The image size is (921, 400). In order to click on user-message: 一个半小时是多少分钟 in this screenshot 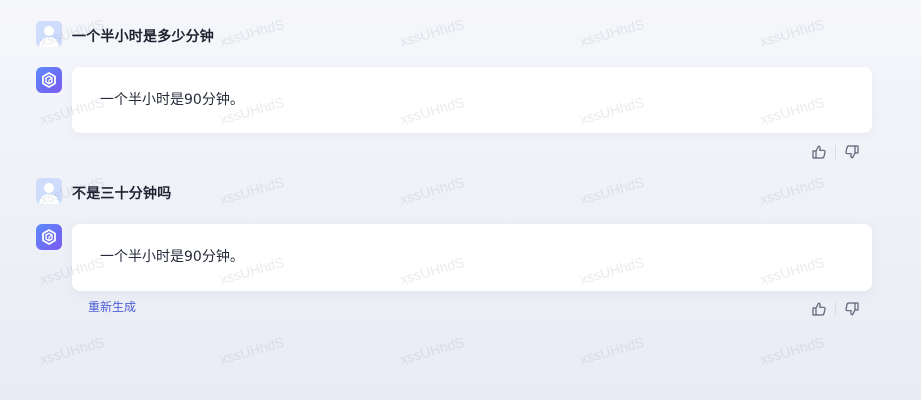, I will do `click(143, 37)`.